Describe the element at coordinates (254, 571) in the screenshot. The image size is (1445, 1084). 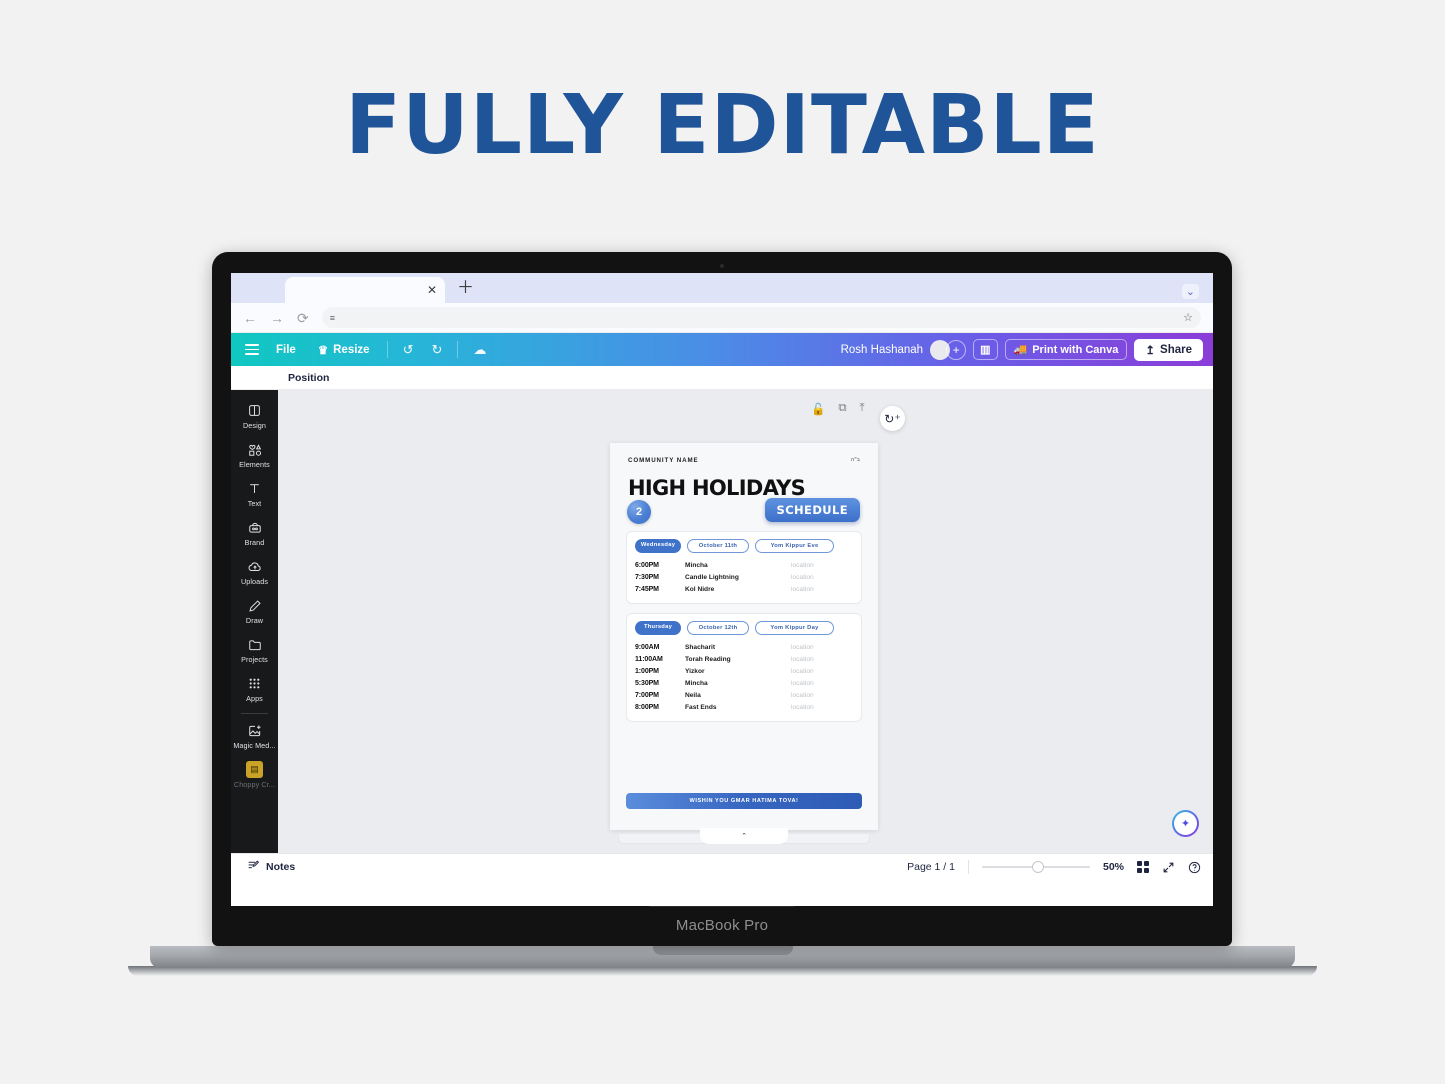
I see `sidebar-item-uploads: Uploads` at that location.